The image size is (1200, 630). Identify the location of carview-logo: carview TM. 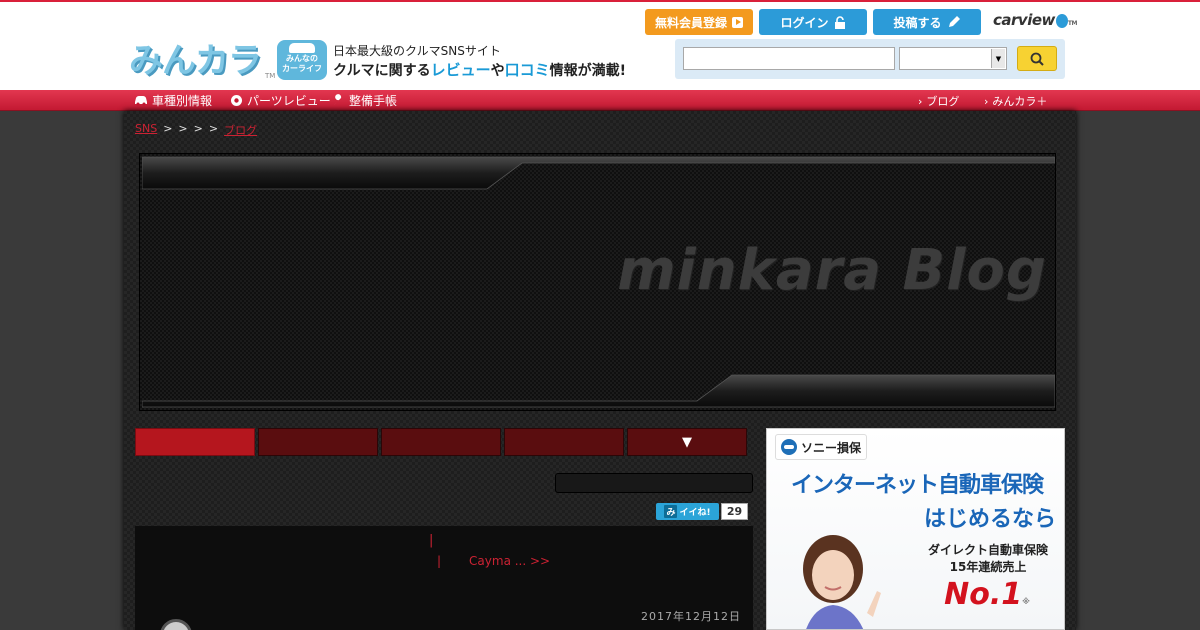
(1035, 20).